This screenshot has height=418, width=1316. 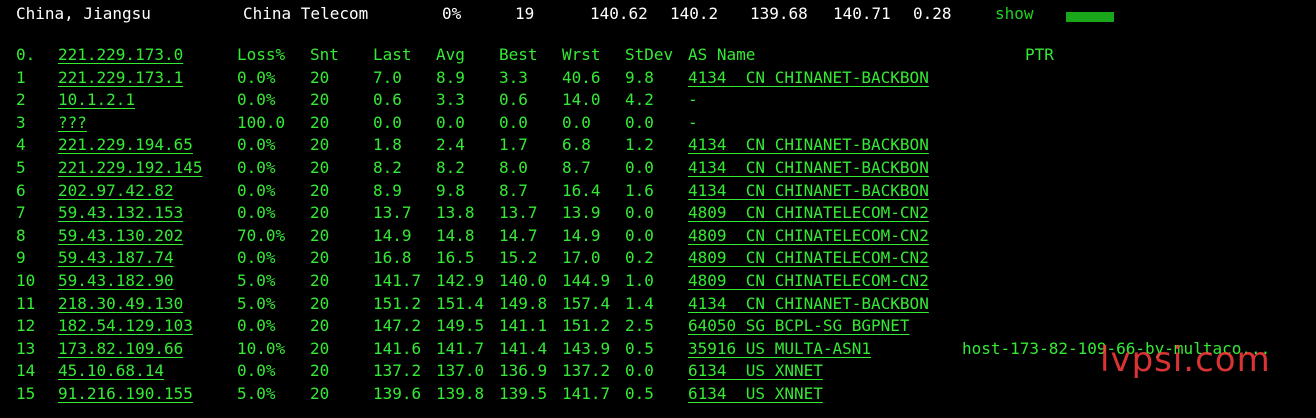 What do you see at coordinates (397, 371) in the screenshot?
I see `hop-last: 137.2` at bounding box center [397, 371].